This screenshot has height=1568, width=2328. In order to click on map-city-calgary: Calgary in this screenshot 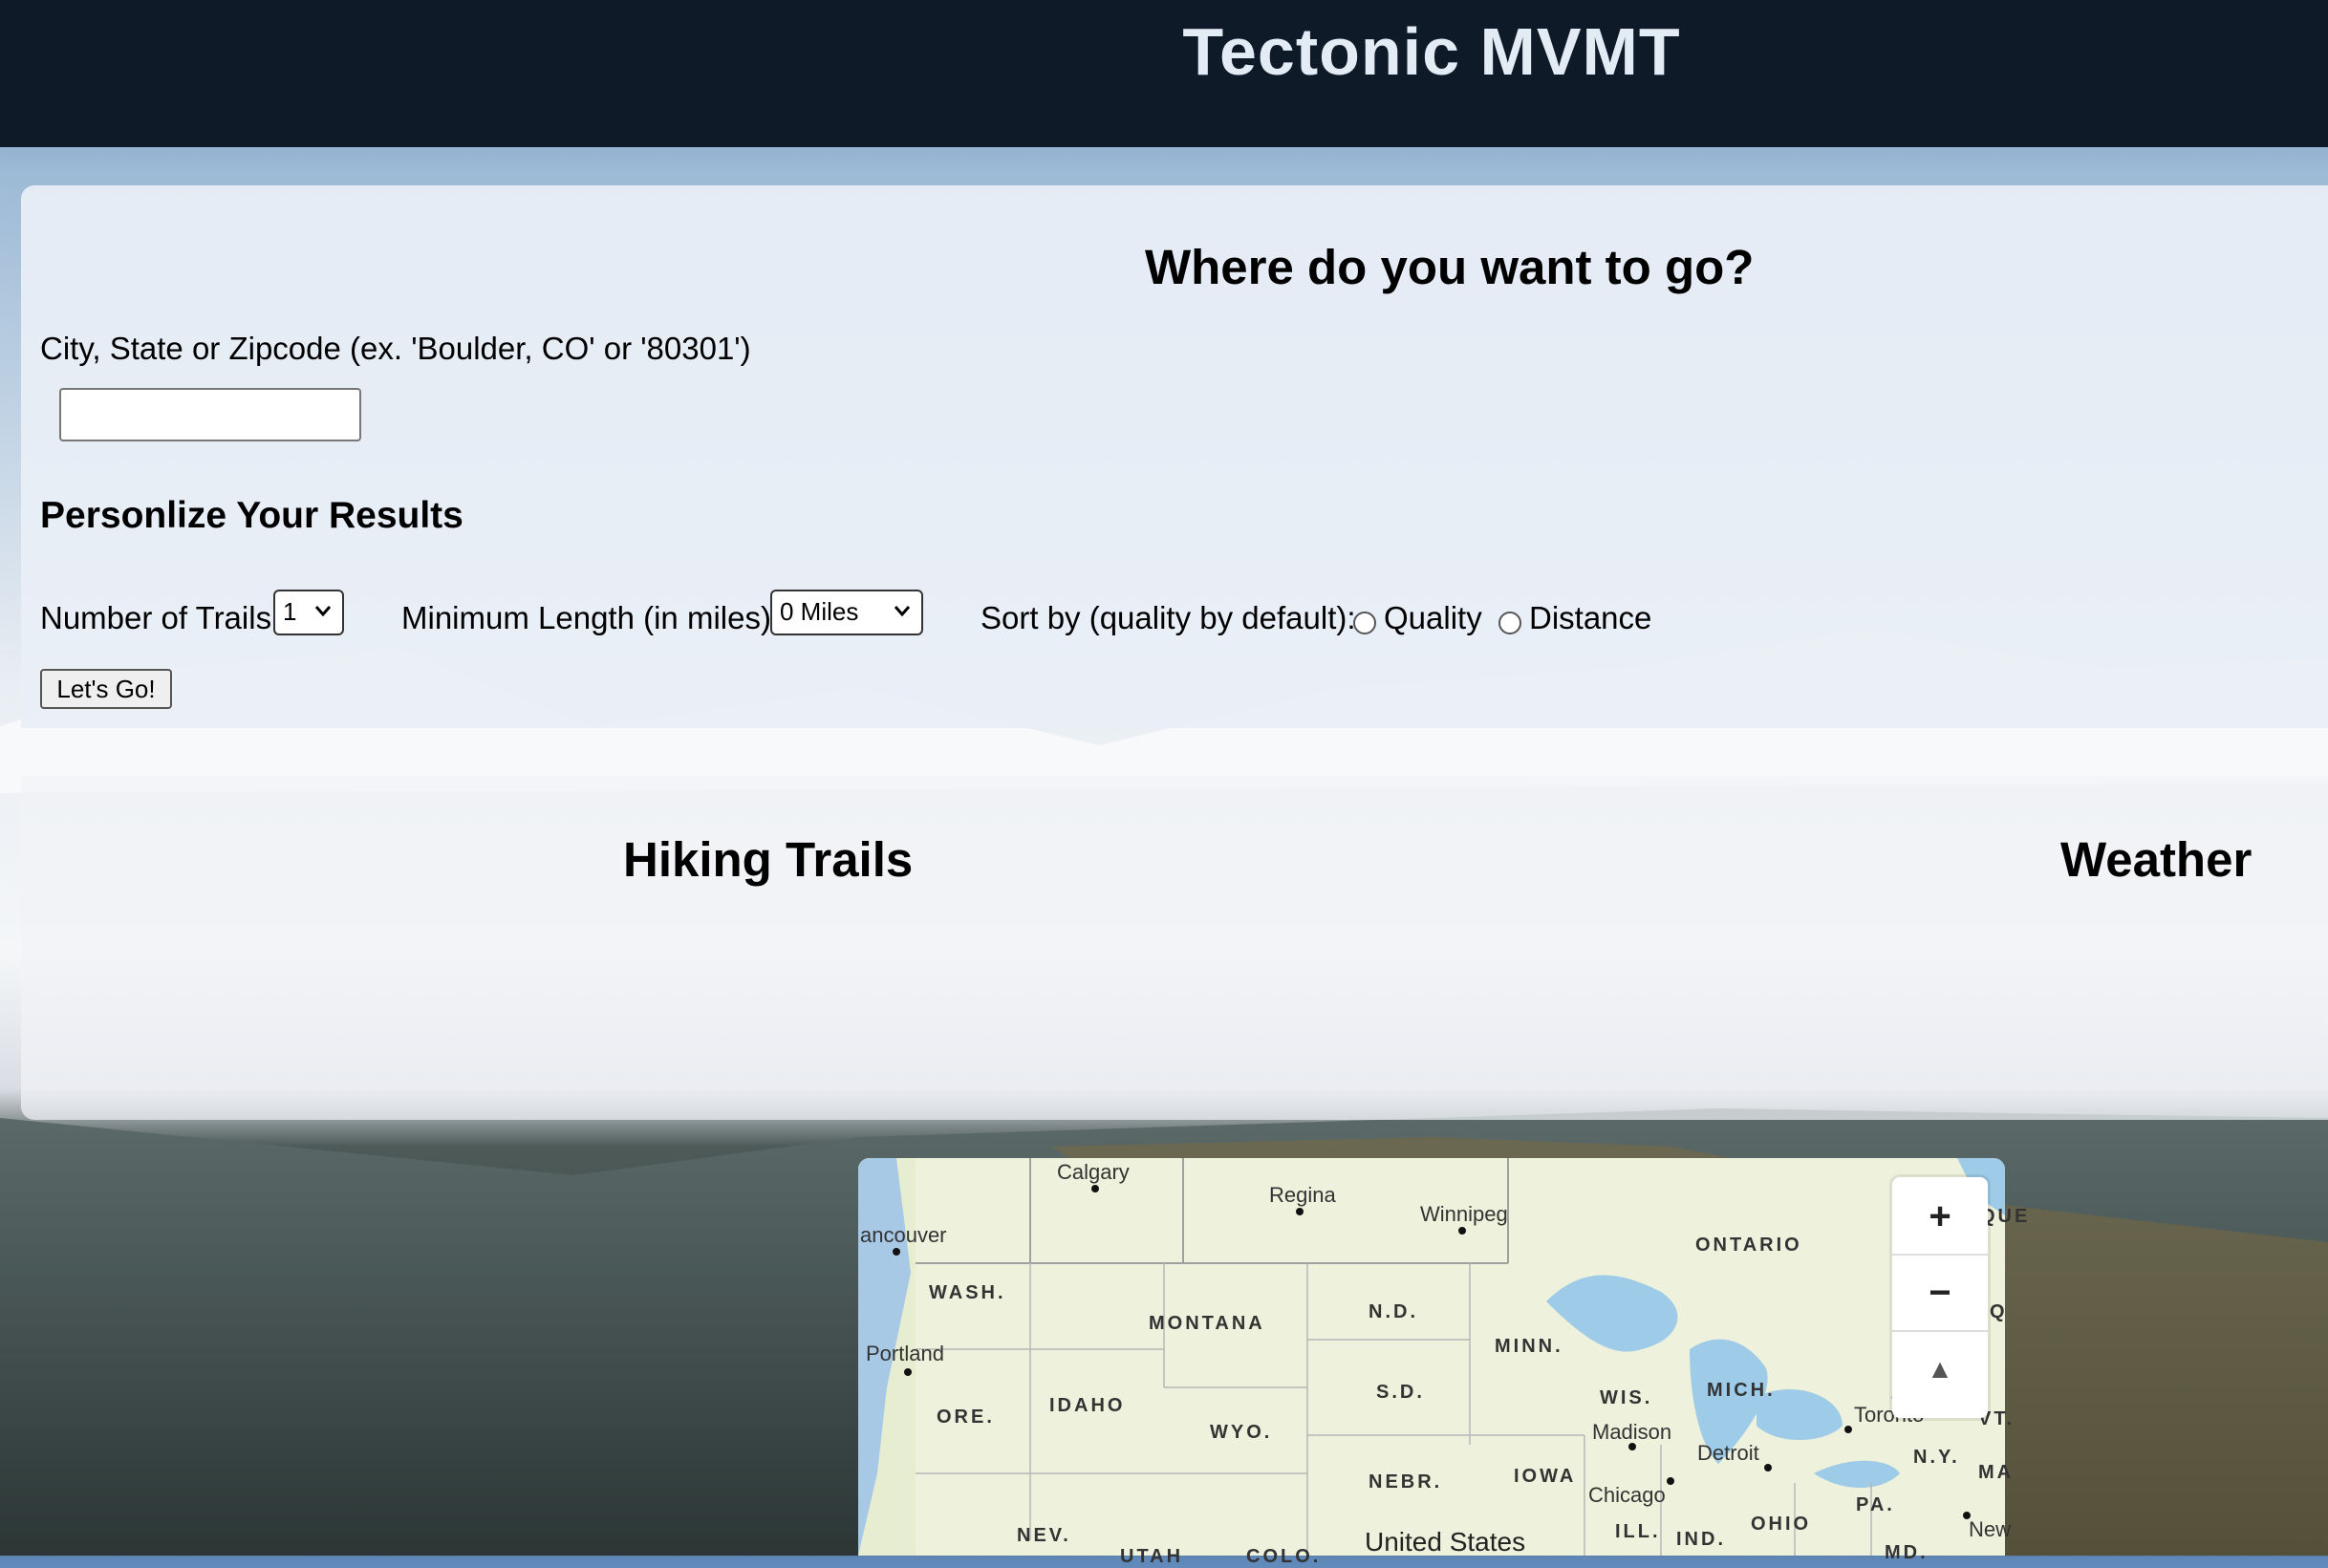, I will do `click(1093, 1172)`.